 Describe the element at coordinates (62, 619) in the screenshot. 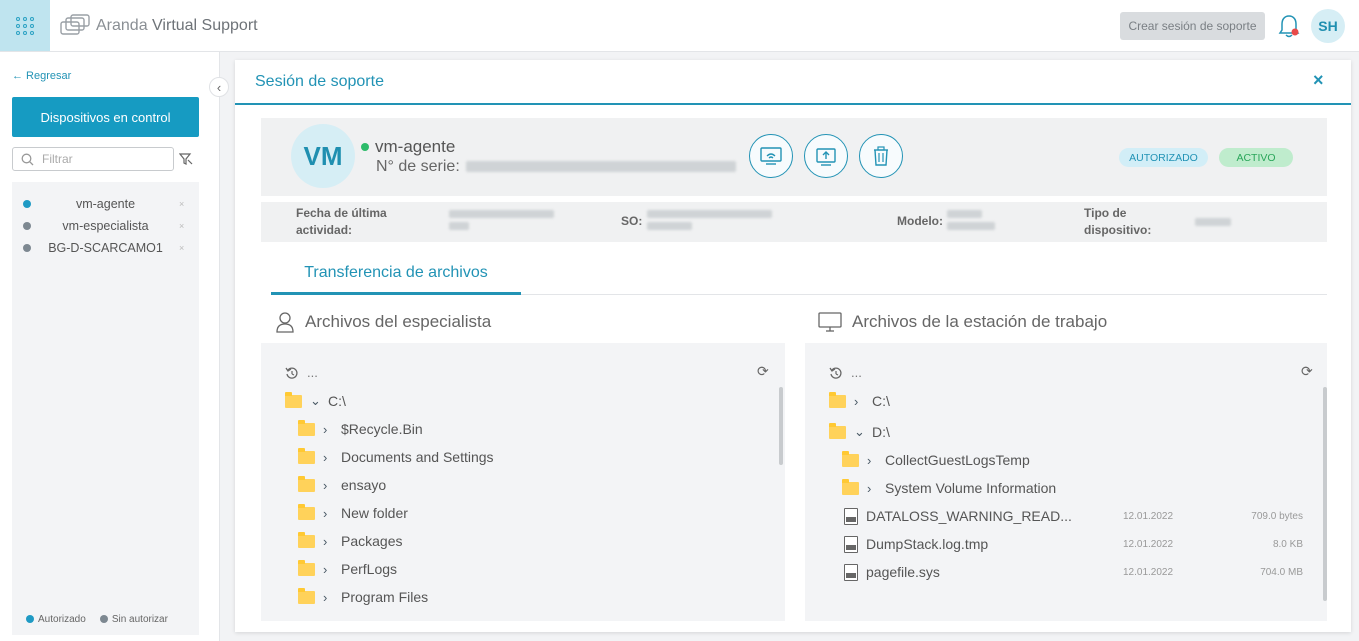

I see `legend-authorized-label: Autorizado` at that location.